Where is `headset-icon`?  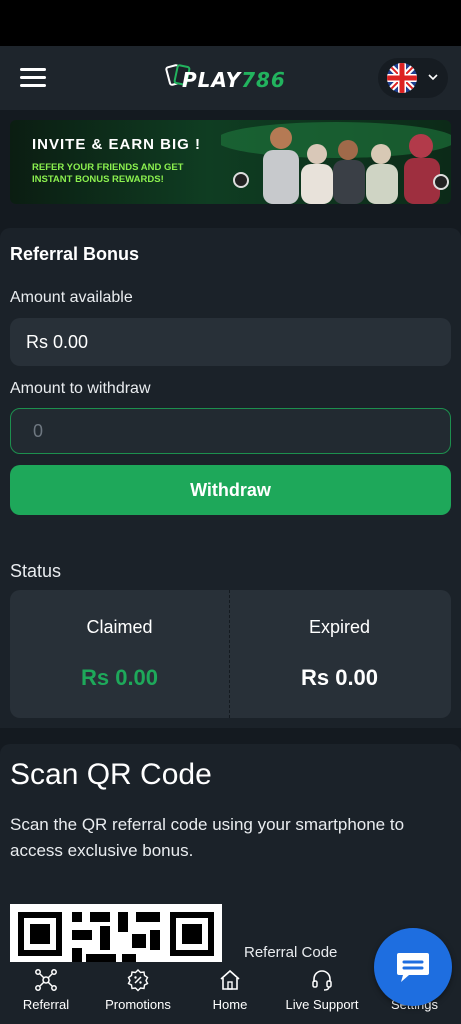
headset-icon is located at coordinates (322, 980).